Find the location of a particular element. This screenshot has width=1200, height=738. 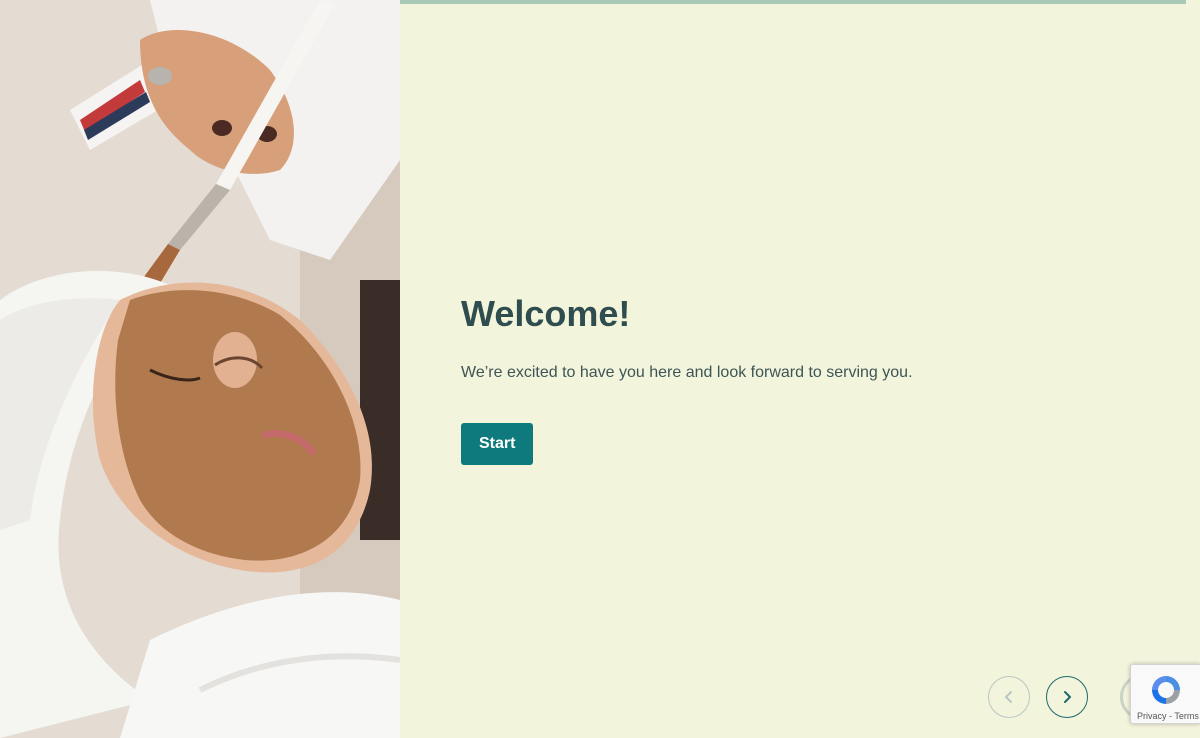

recaptcha-badge: Privacy - Terms is located at coordinates (1165, 694).